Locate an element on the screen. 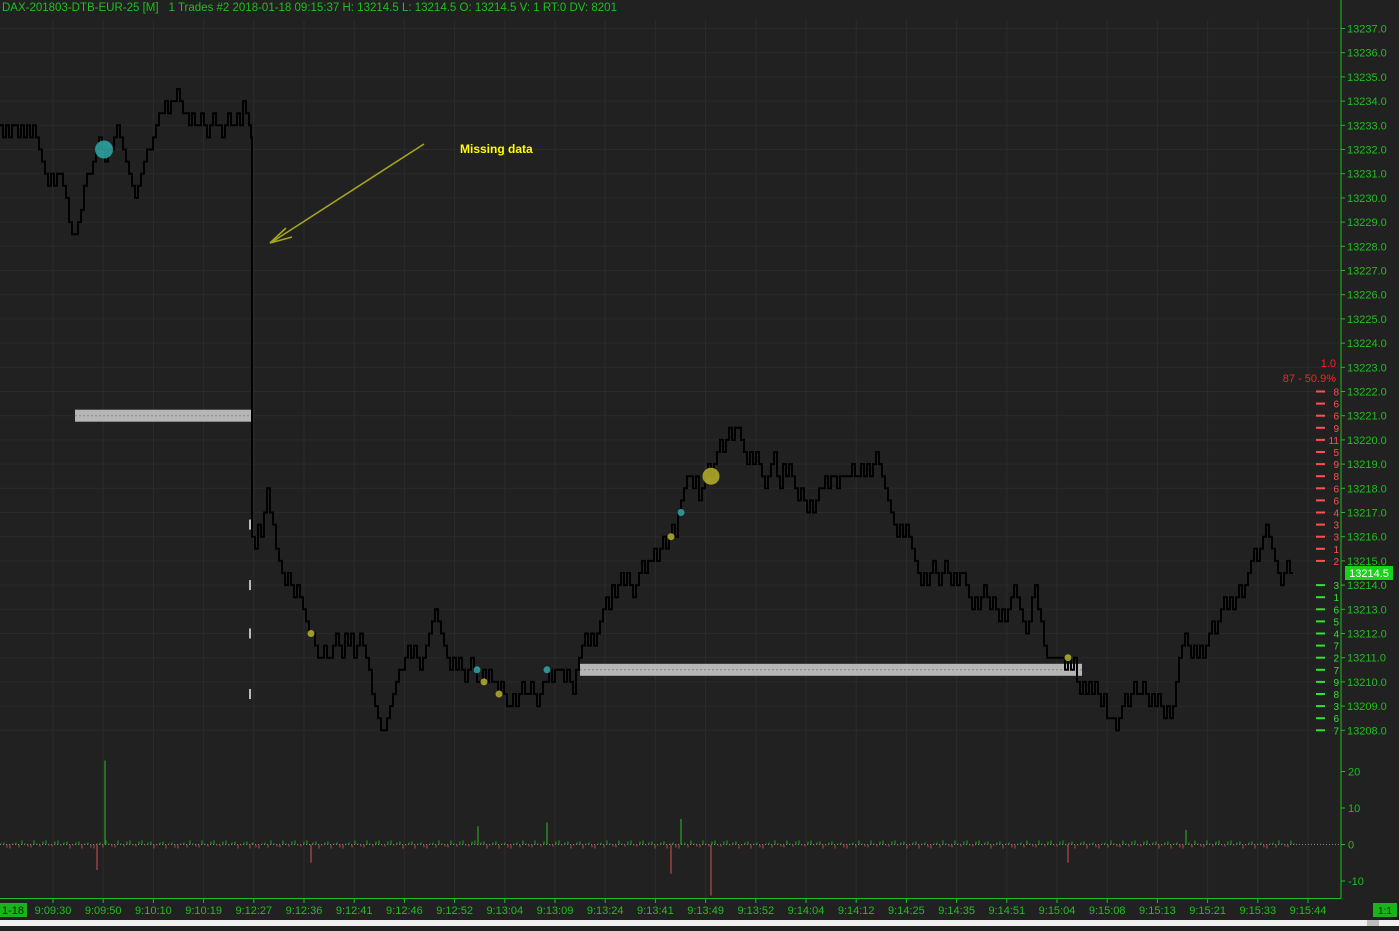 The width and height of the screenshot is (1399, 931). volume-tick-label: 10 is located at coordinates (1354, 809).